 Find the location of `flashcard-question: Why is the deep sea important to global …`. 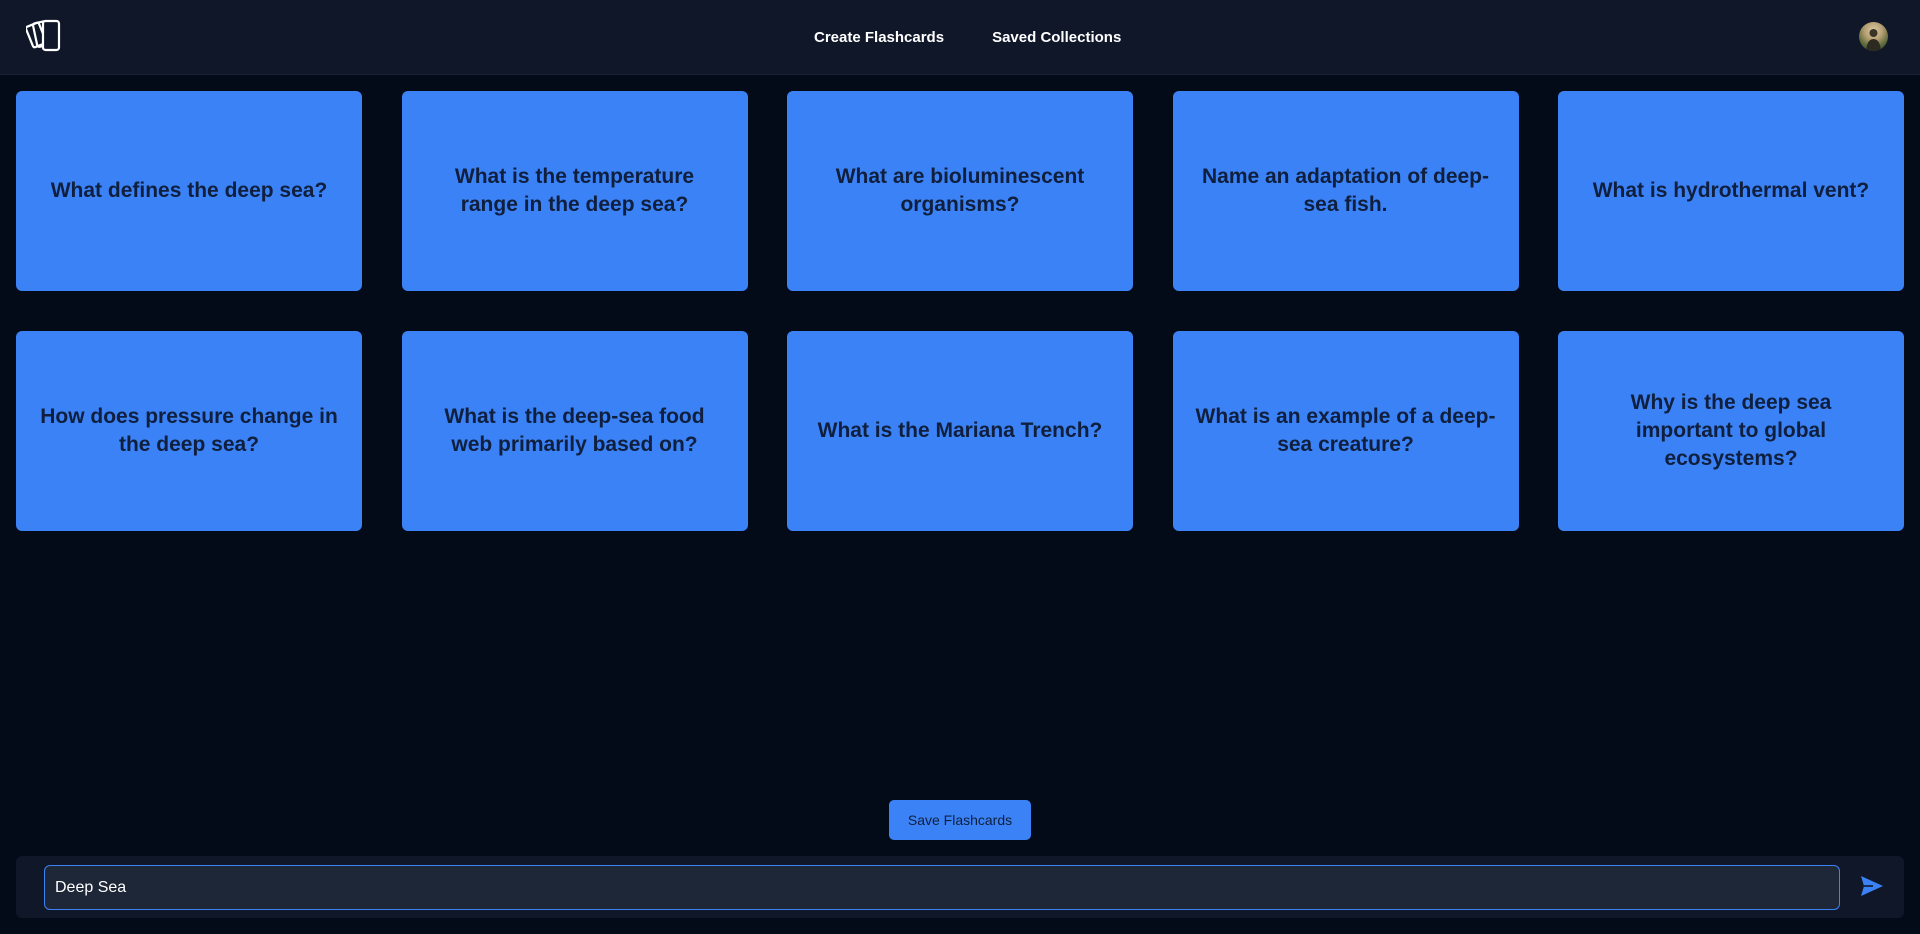

flashcard-question: Why is the deep sea important to global … is located at coordinates (1731, 430).